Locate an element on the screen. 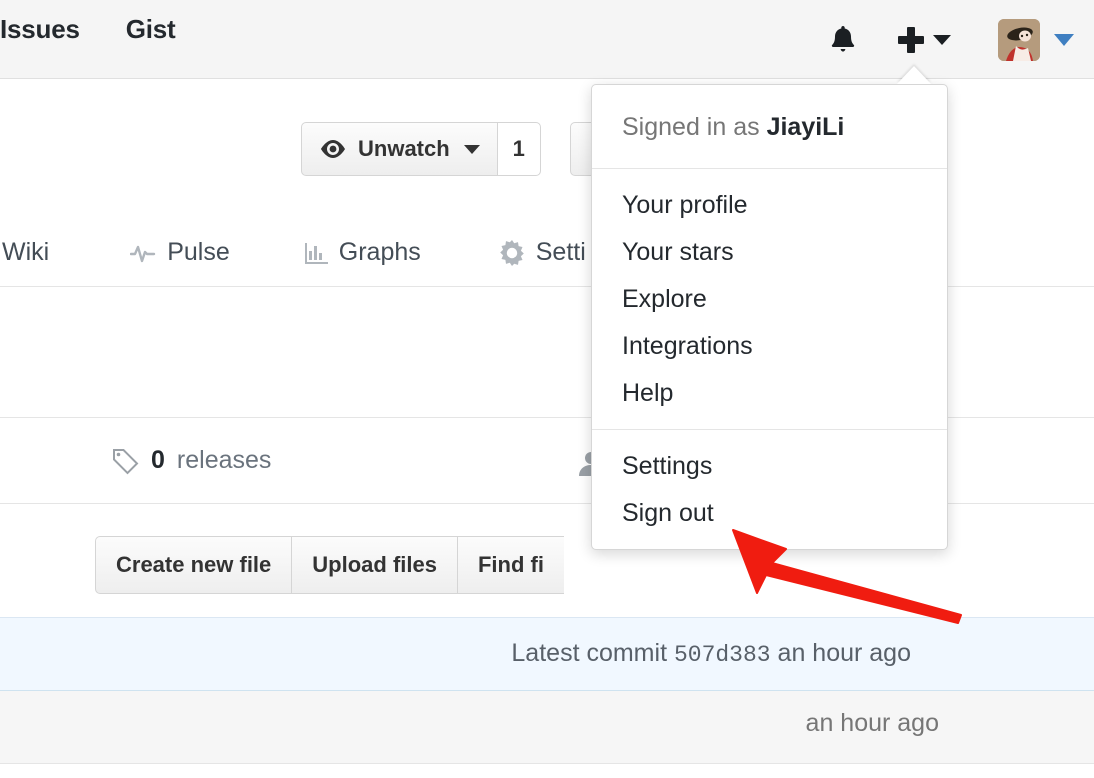  dropdown-section-account: Settings Sign out is located at coordinates (769, 489).